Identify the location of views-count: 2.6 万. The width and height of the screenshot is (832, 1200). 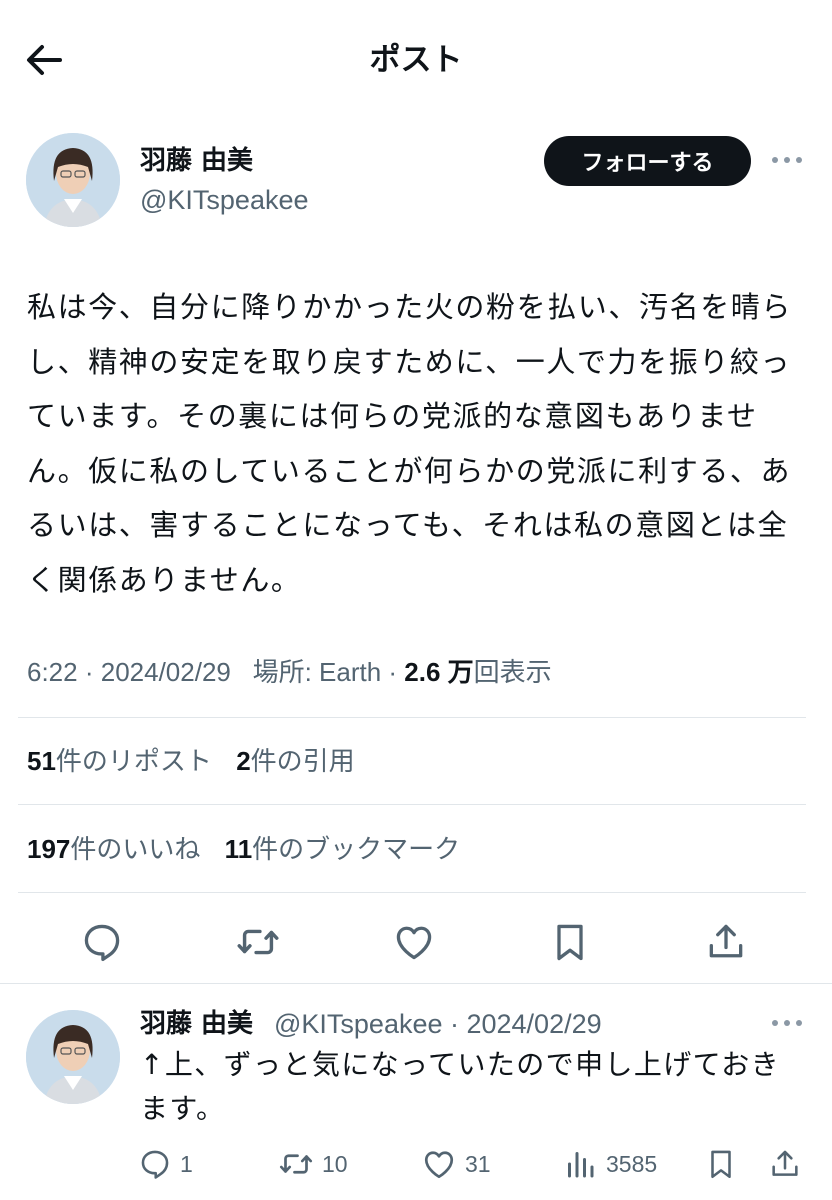
(439, 672).